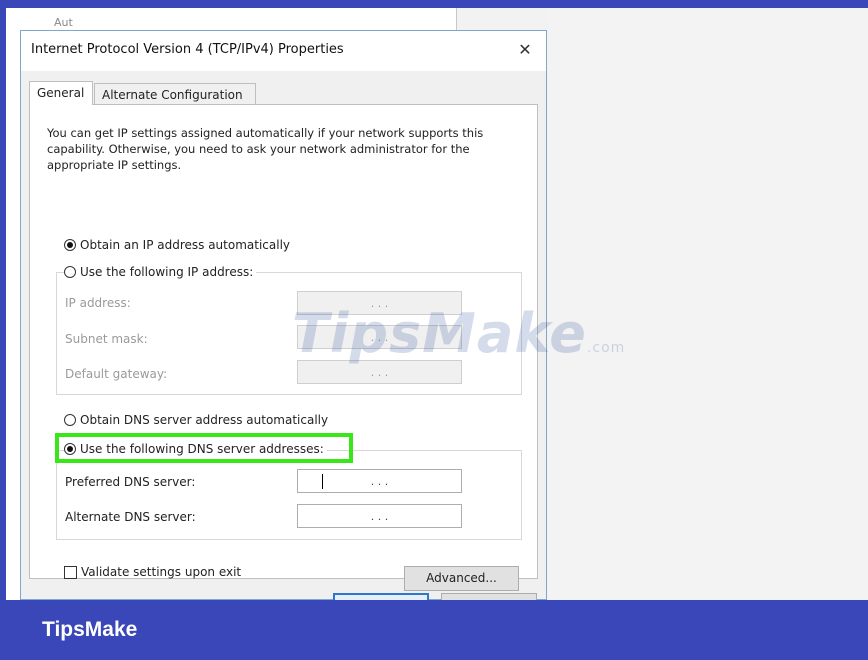  I want to click on text-cursor, so click(322, 481).